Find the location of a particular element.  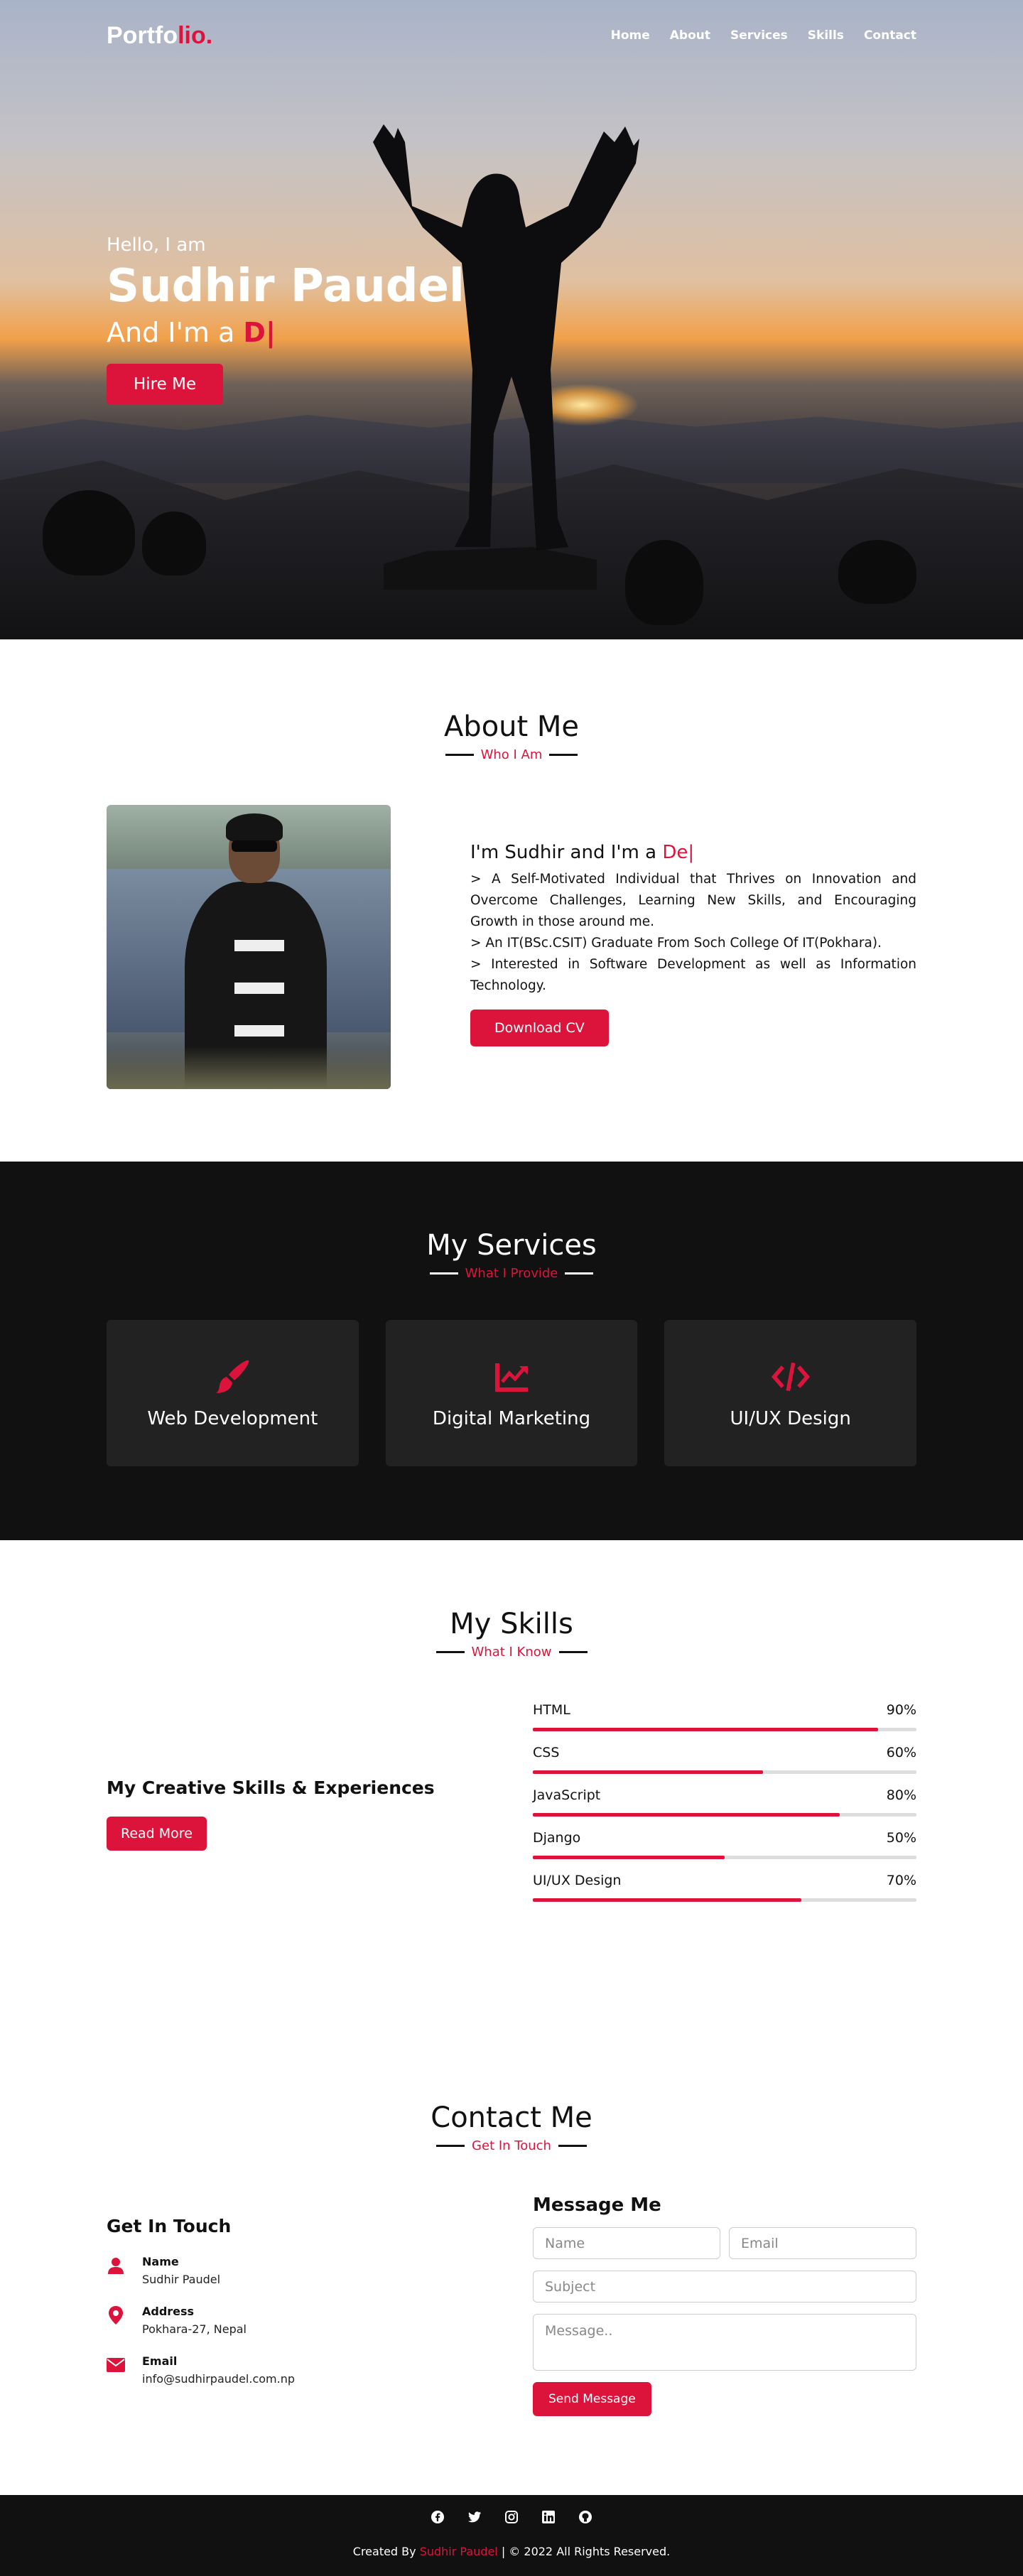

section-subtitle: What I Know is located at coordinates (511, 1653).